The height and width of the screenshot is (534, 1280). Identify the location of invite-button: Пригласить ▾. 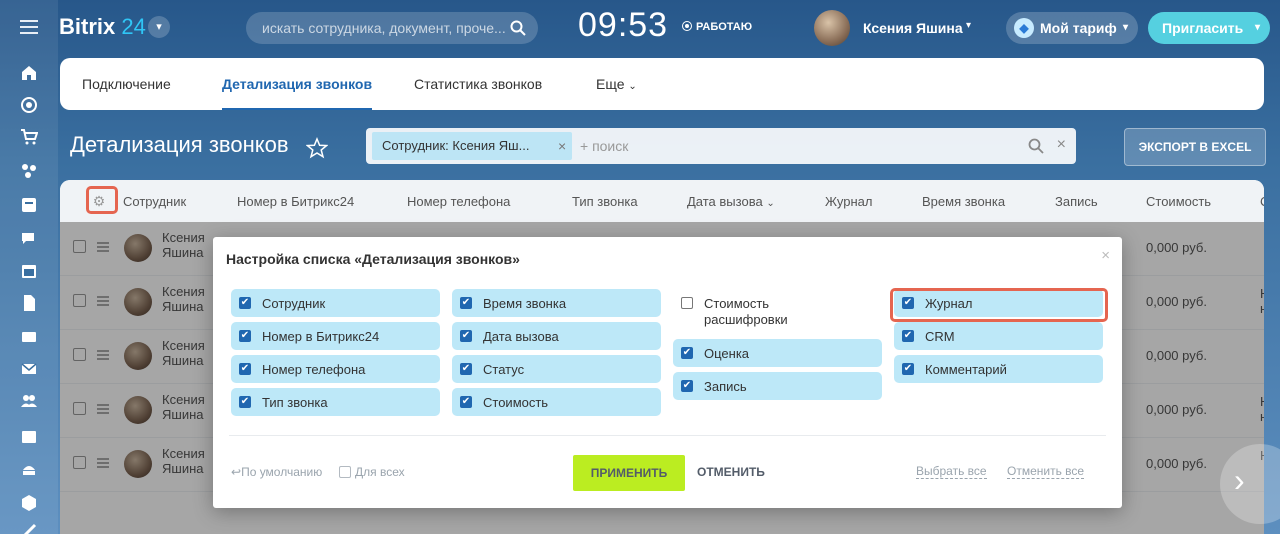
(1209, 28).